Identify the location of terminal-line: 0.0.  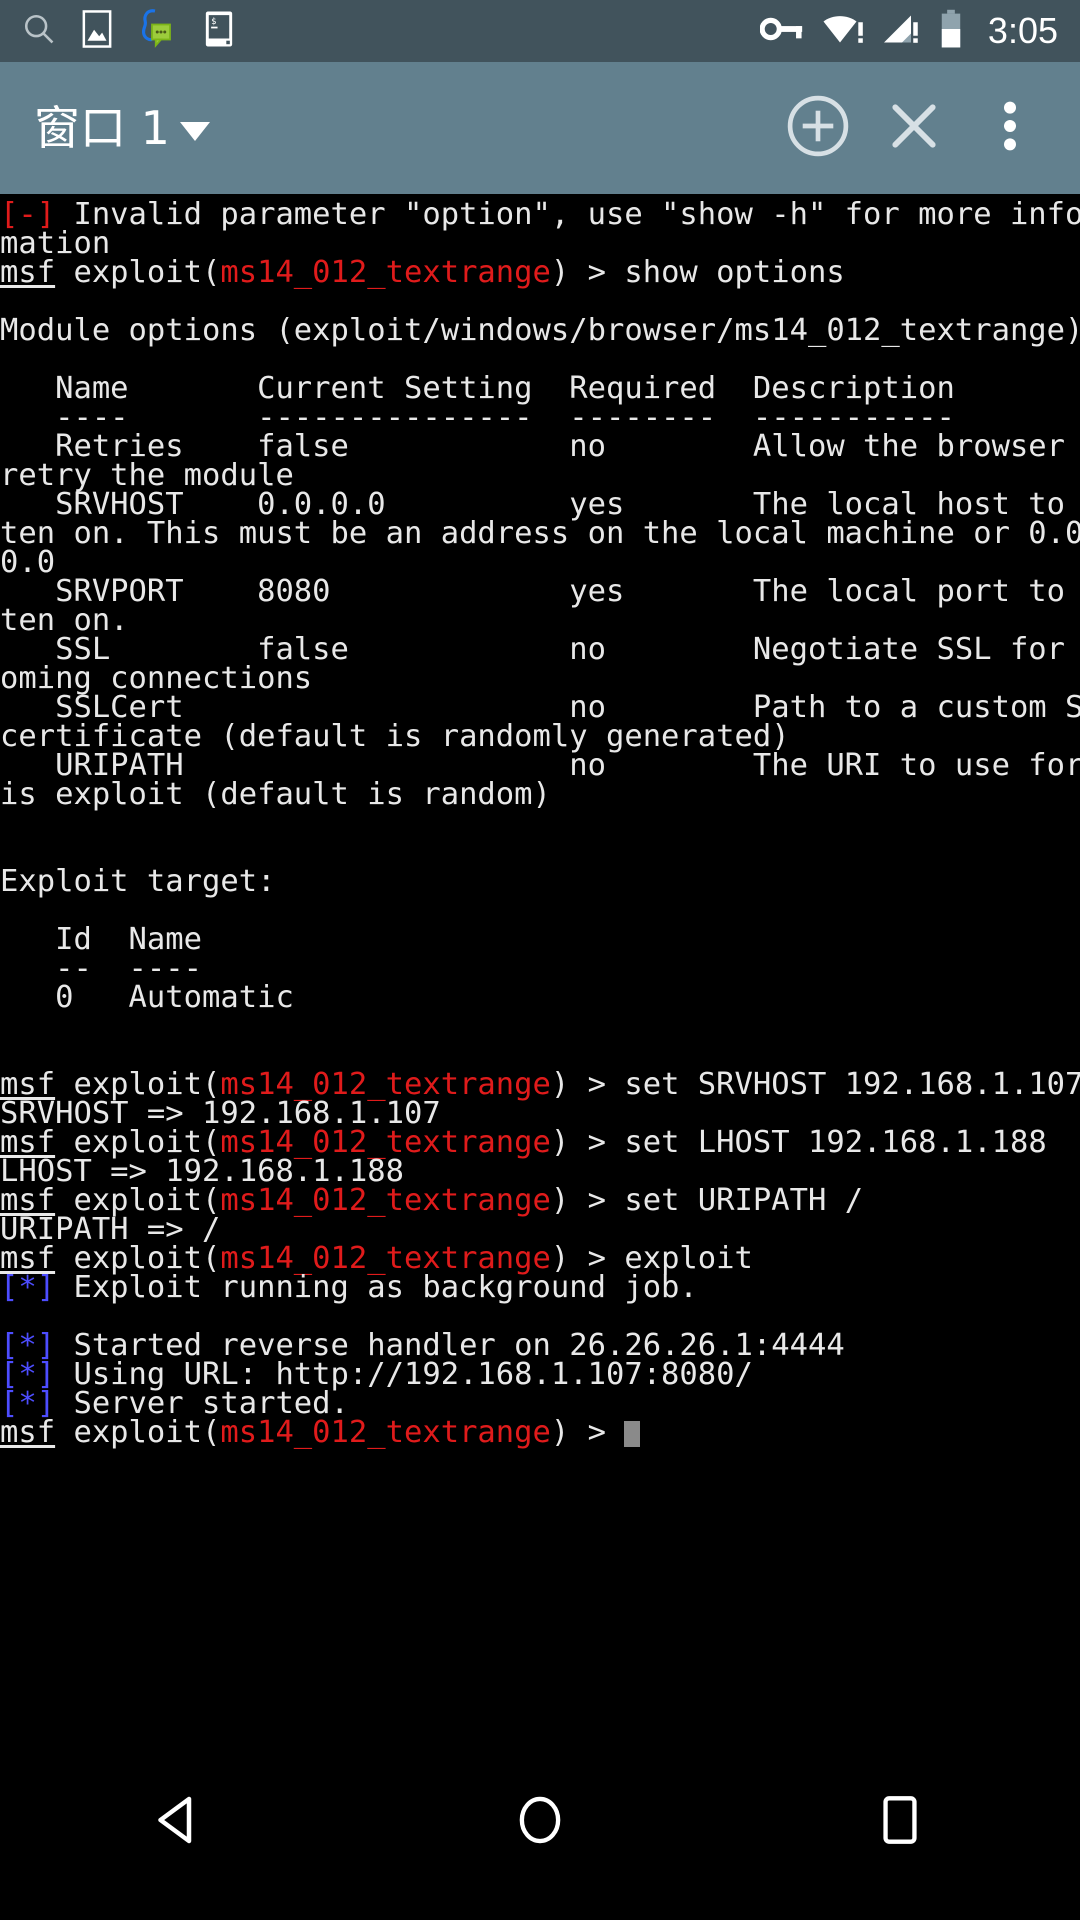
(540, 562).